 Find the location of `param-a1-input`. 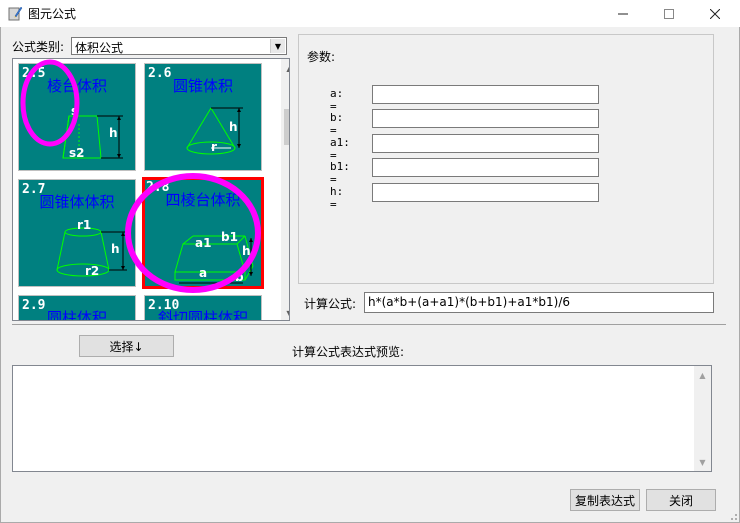

param-a1-input is located at coordinates (485, 143).